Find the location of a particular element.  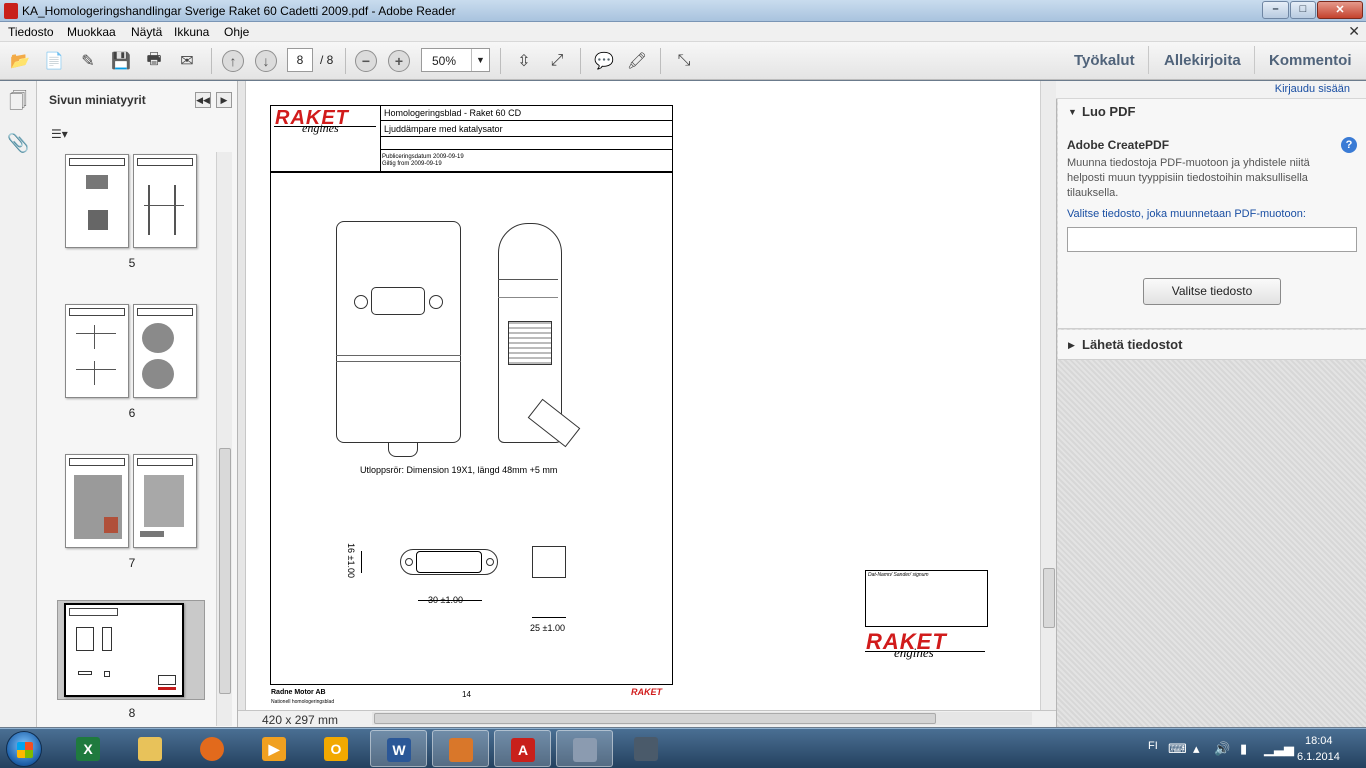

close-document-icon: ✕ is located at coordinates (1354, 31).